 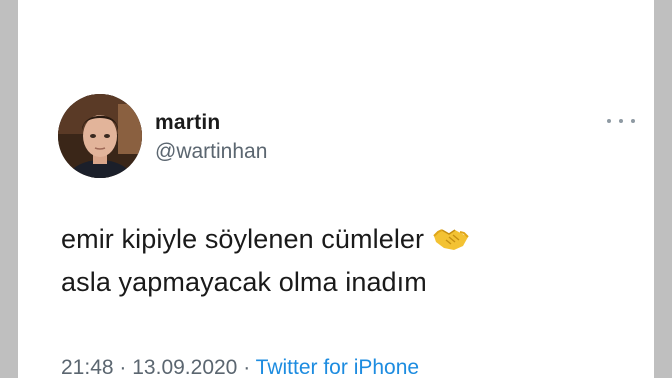 What do you see at coordinates (211, 152) in the screenshot?
I see `author-handle: @wartinhan` at bounding box center [211, 152].